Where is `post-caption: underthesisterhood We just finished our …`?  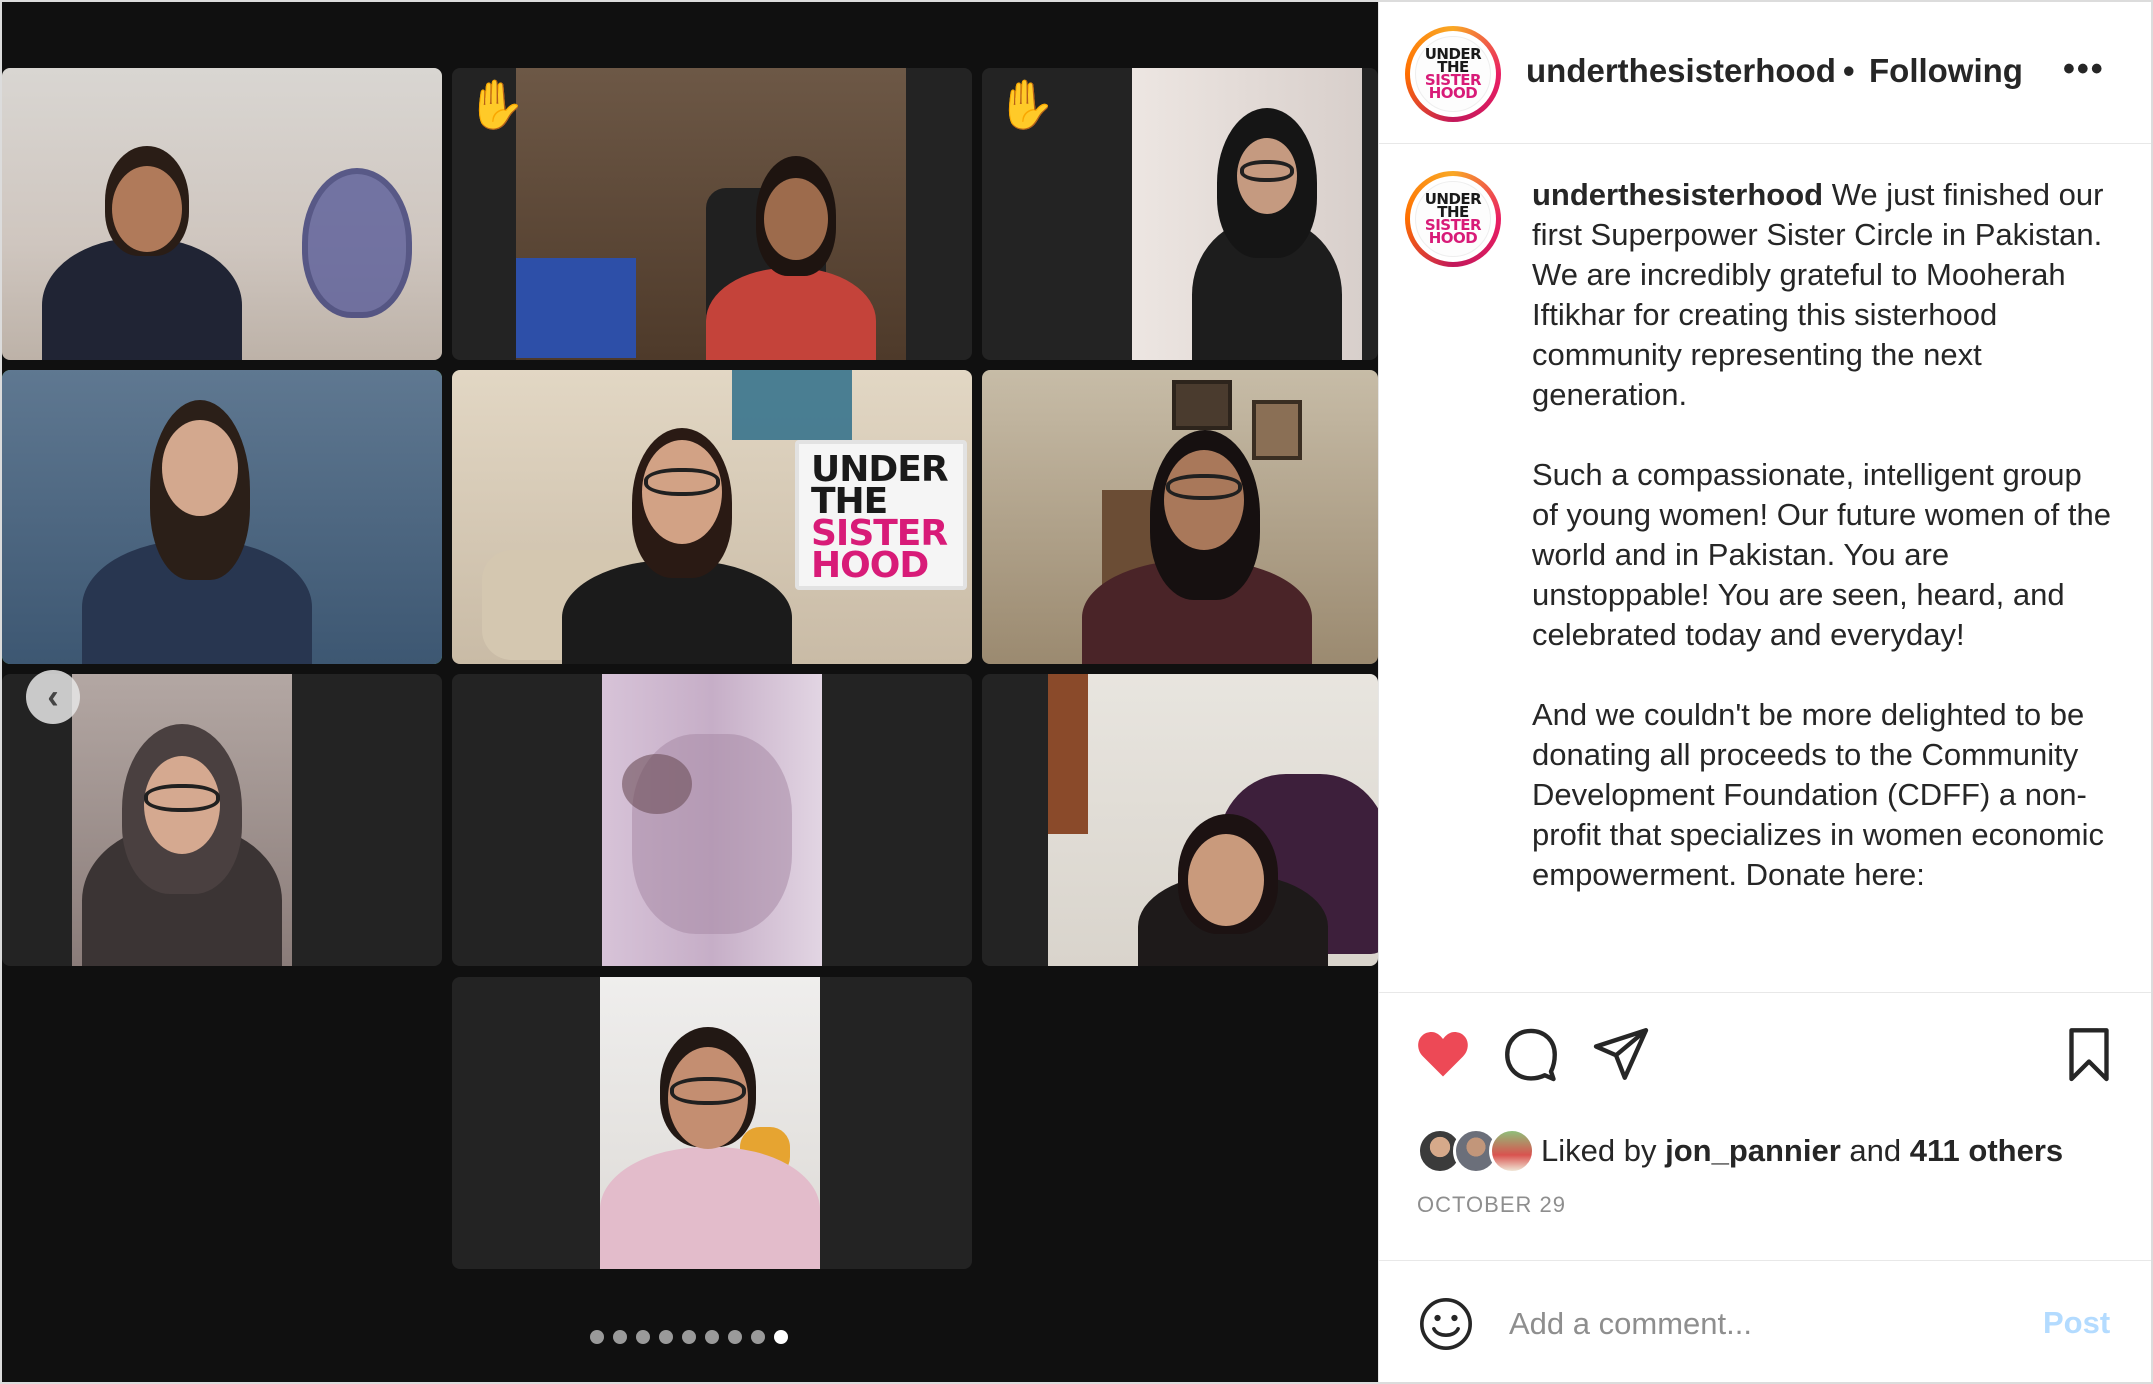 post-caption: underthesisterhood We just finished our … is located at coordinates (1822, 555).